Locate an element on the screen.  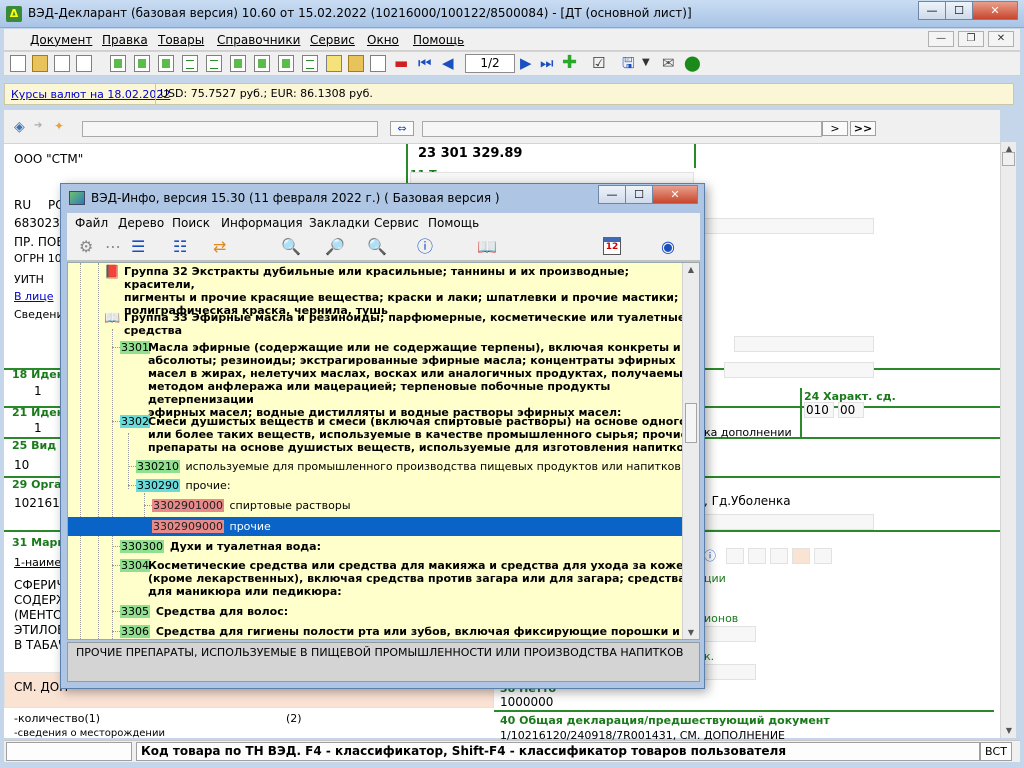
quantity-value: (2) is located at coordinates (294, 718).